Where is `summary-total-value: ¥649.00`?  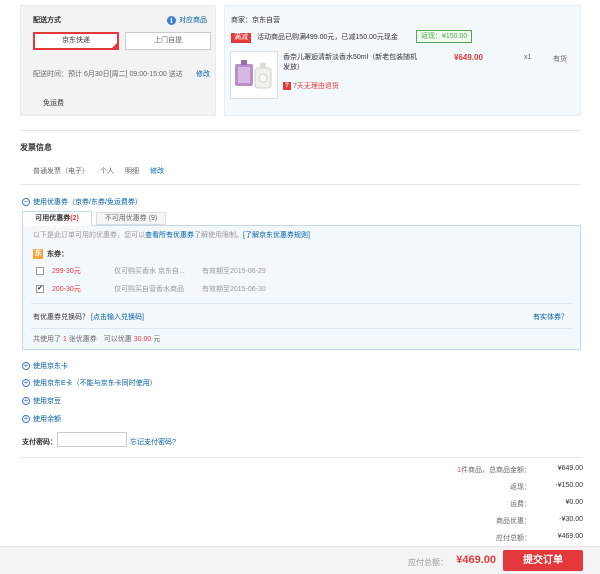 summary-total-value: ¥649.00 is located at coordinates (570, 468).